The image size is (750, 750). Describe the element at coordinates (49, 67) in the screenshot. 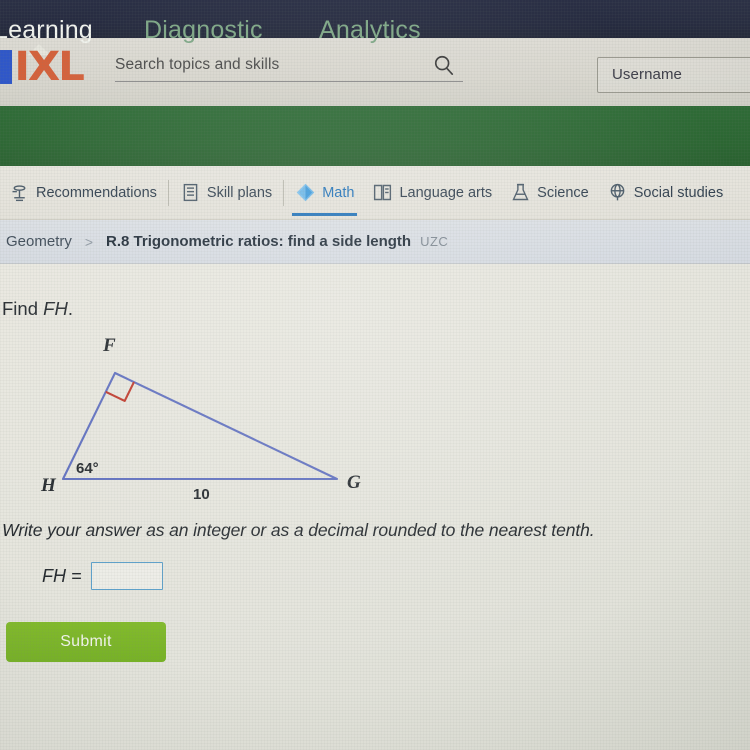

I see `logo-xl-text: IXL` at that location.